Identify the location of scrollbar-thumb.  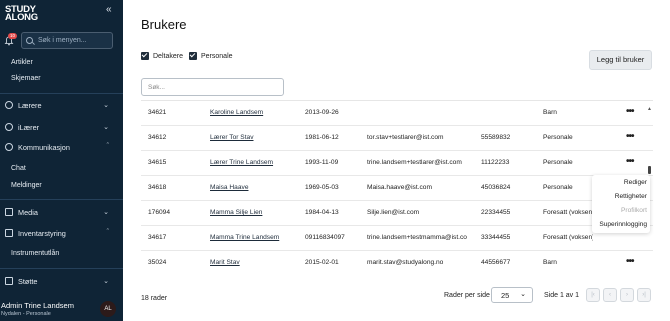
(649, 170).